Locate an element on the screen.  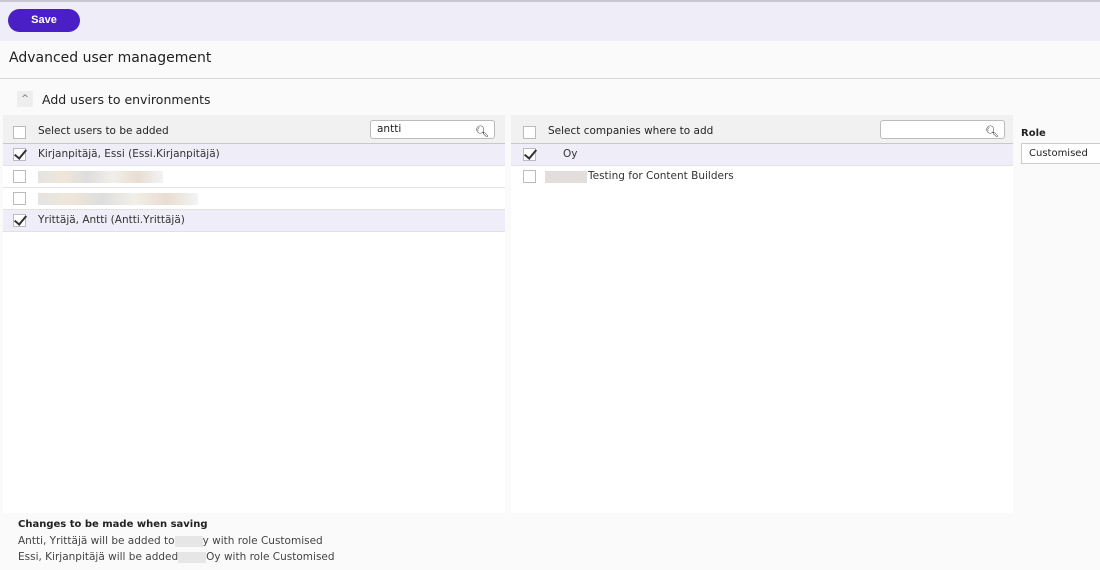
select-all-companies-checkbox is located at coordinates (529, 132).